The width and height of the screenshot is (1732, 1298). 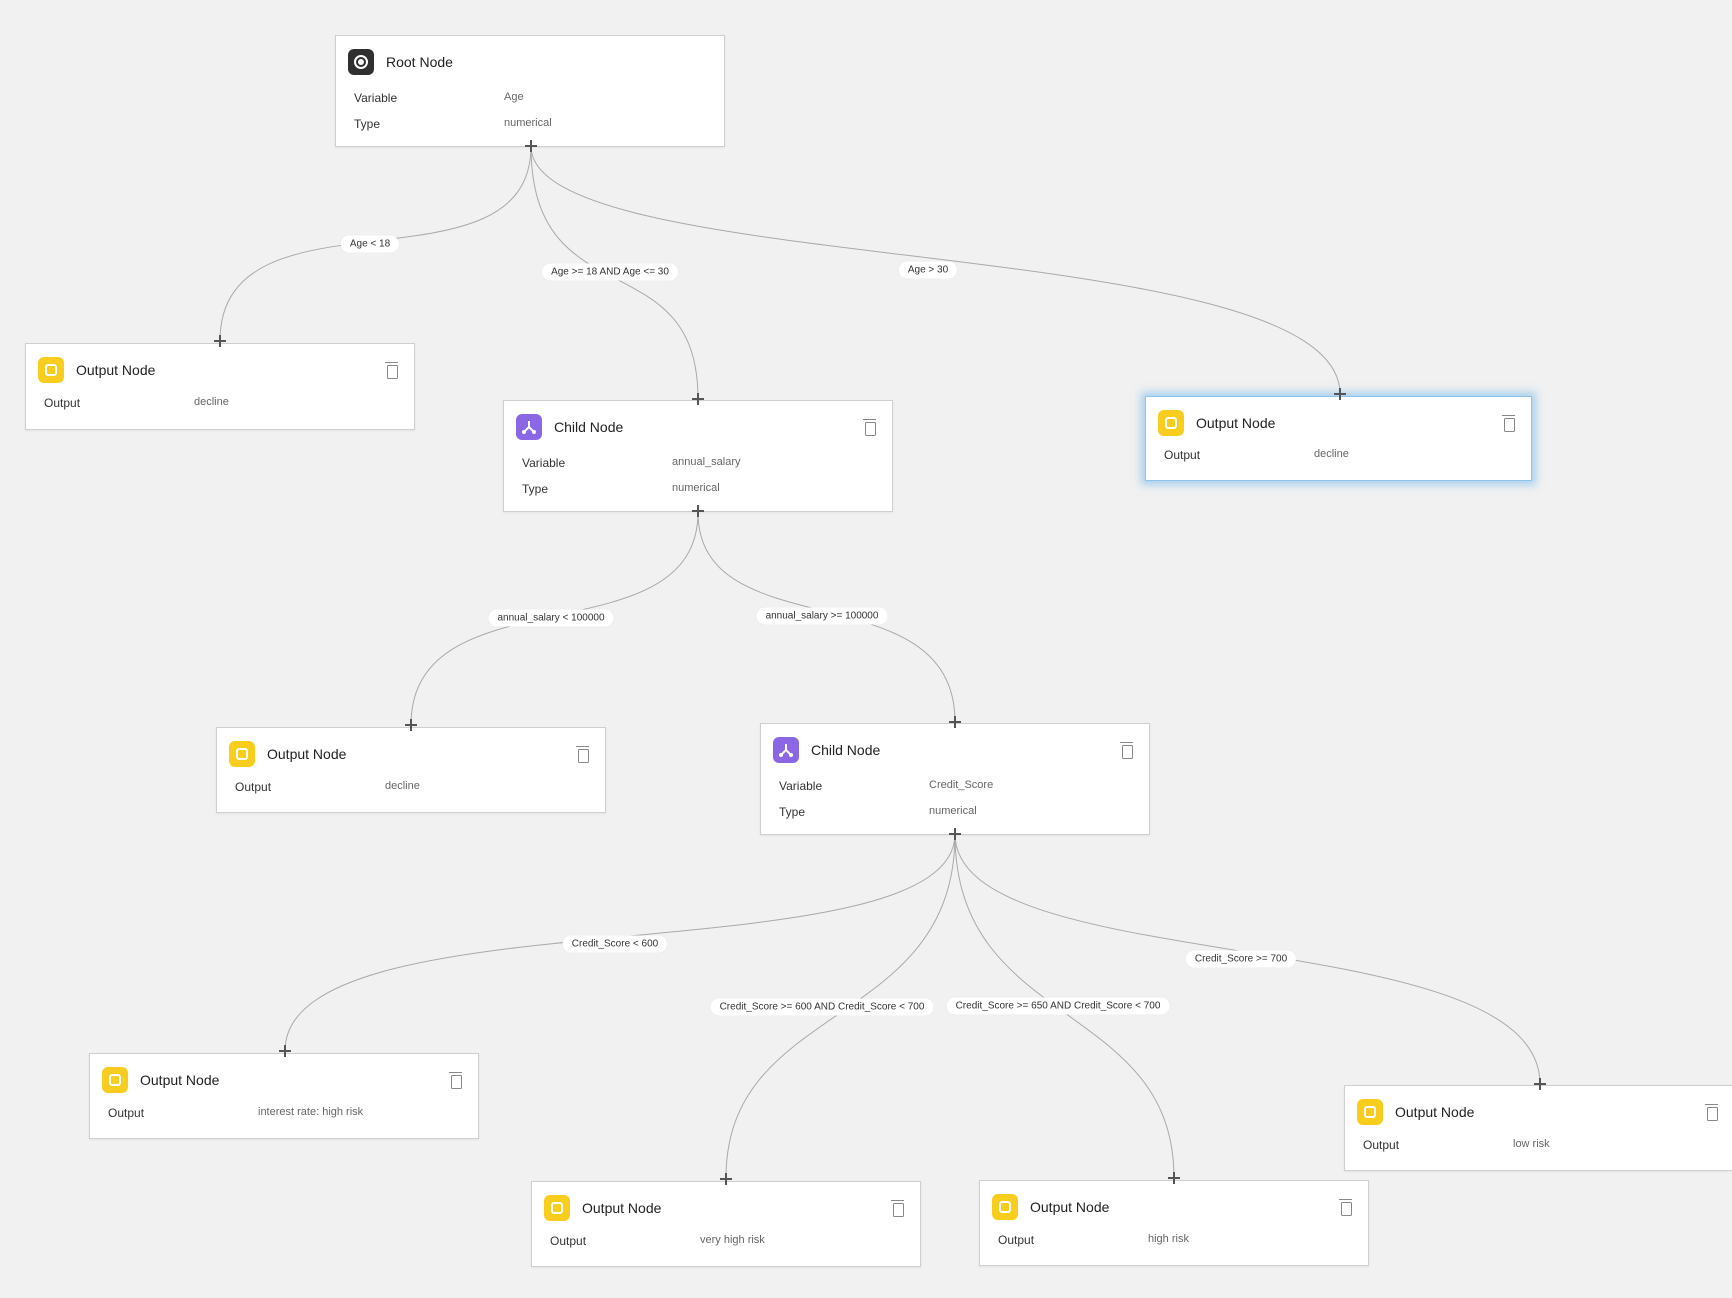 I want to click on edge-label: Age >= 18 AND Age <= 30, so click(x=610, y=272).